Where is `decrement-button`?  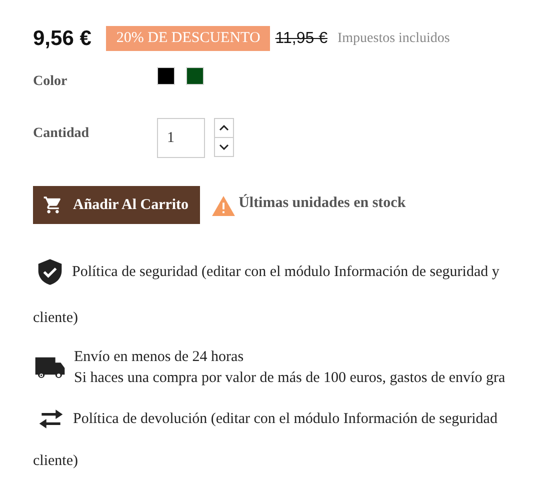
decrement-button is located at coordinates (224, 147).